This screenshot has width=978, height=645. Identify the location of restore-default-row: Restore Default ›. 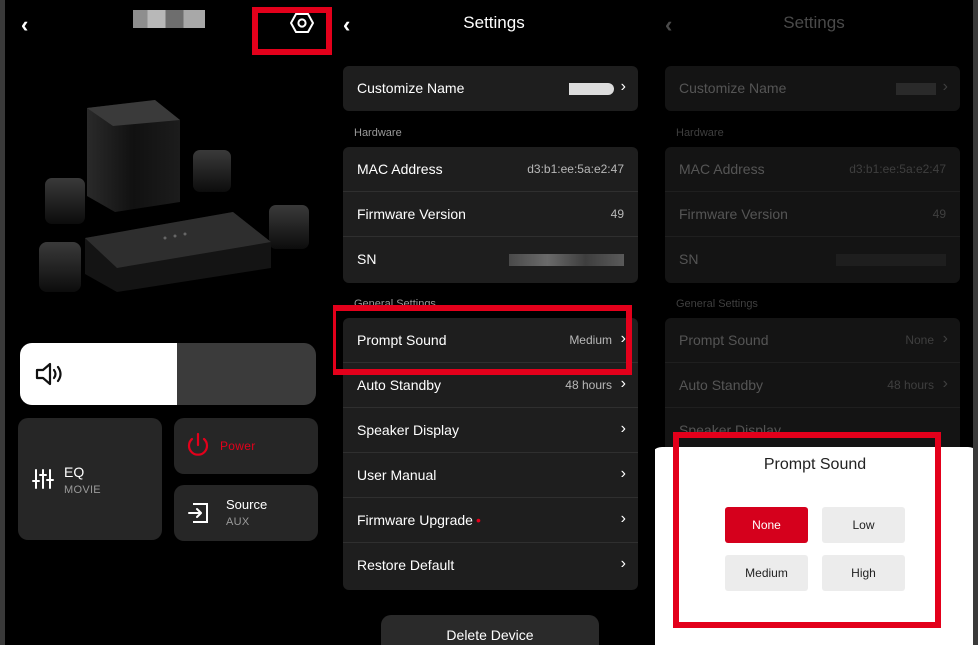
(490, 565).